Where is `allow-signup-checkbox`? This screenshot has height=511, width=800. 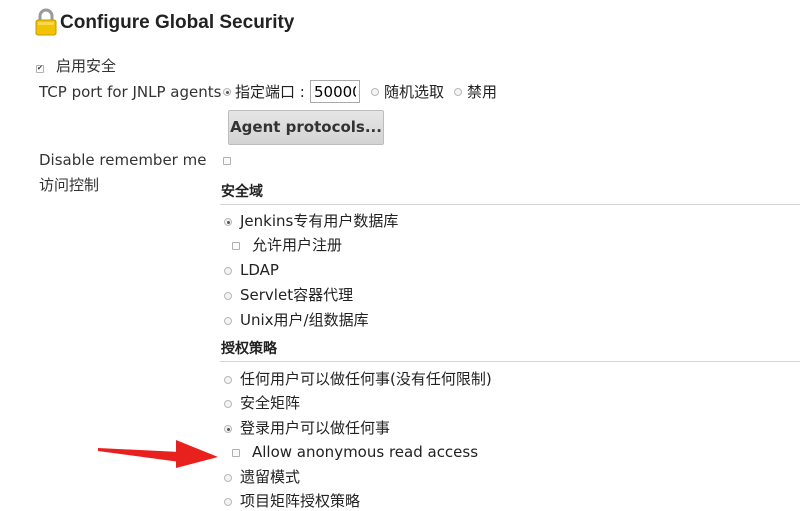 allow-signup-checkbox is located at coordinates (236, 246).